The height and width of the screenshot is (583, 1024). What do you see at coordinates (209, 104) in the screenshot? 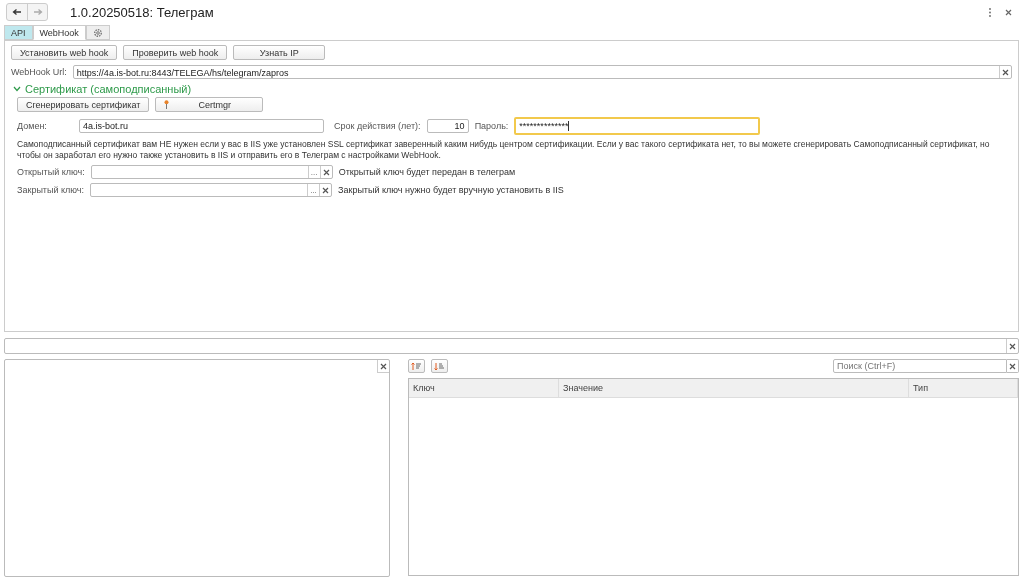
I see `action-button: Certmgr` at bounding box center [209, 104].